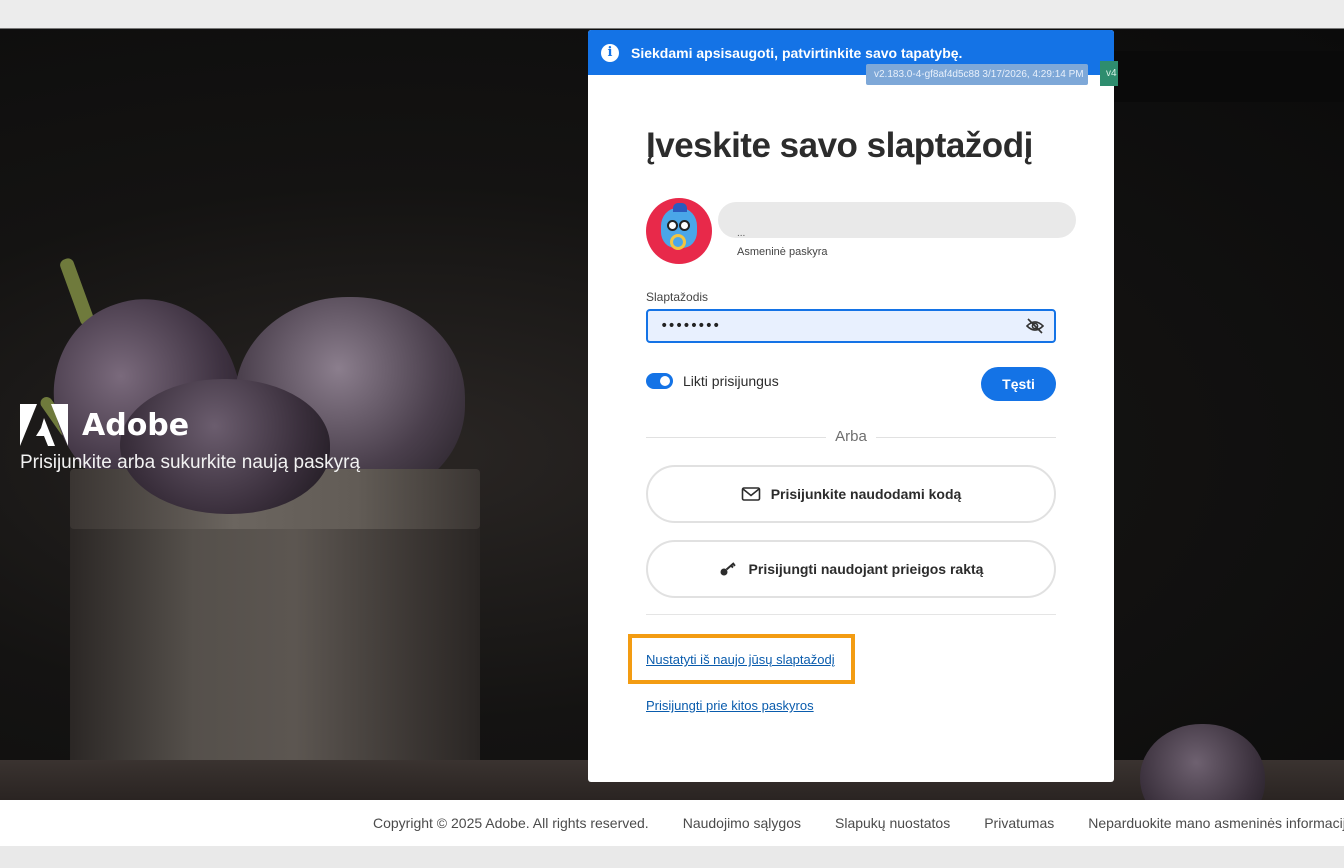 The width and height of the screenshot is (1344, 868). Describe the element at coordinates (679, 231) in the screenshot. I see `avatar` at that location.